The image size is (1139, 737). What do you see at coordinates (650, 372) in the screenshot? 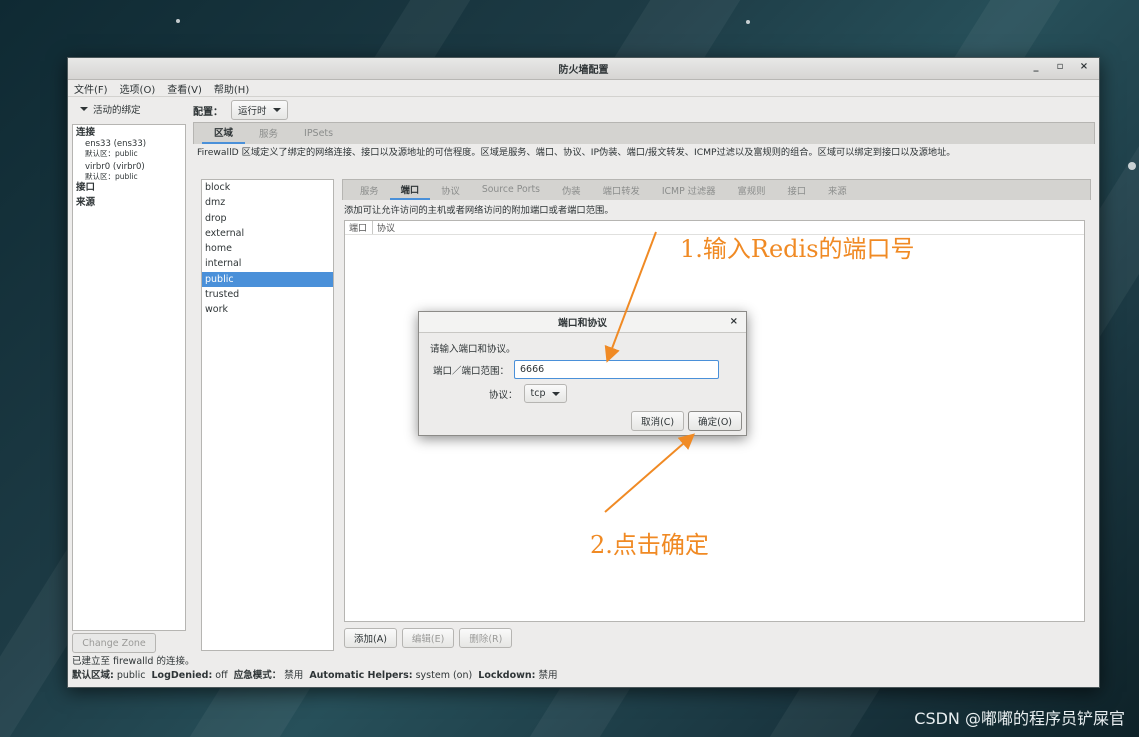
I see `annotation-arrows` at bounding box center [650, 372].